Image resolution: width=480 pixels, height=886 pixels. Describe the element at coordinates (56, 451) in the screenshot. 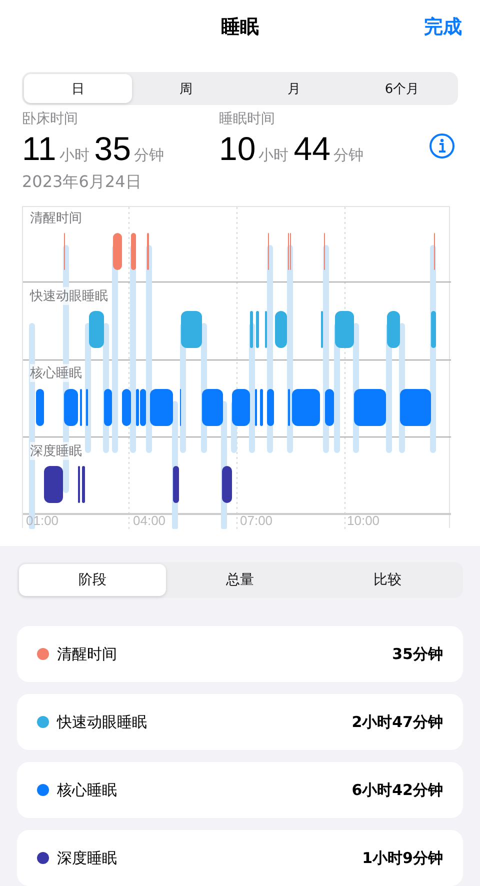

I see `stage-label: 深度睡眠` at that location.